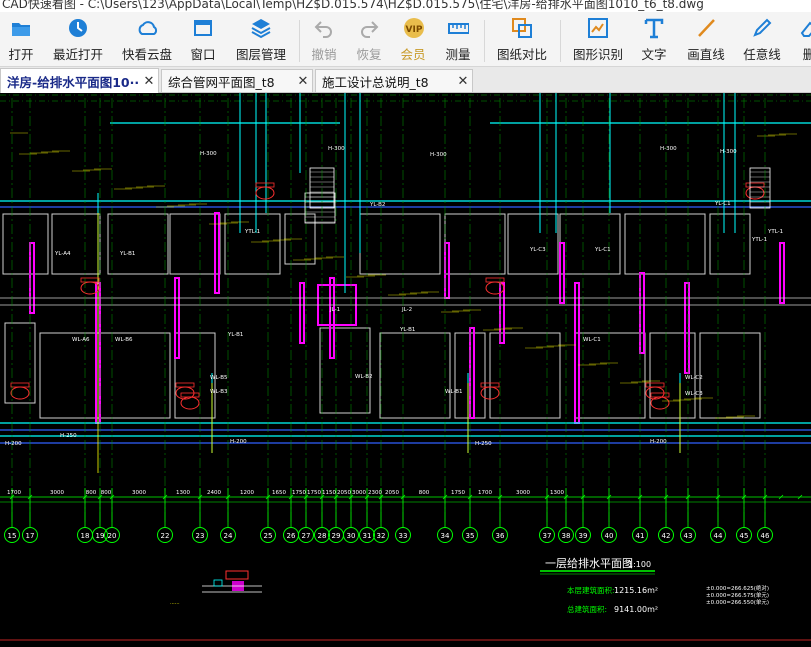  I want to click on window-button: 窗口, so click(203, 39).